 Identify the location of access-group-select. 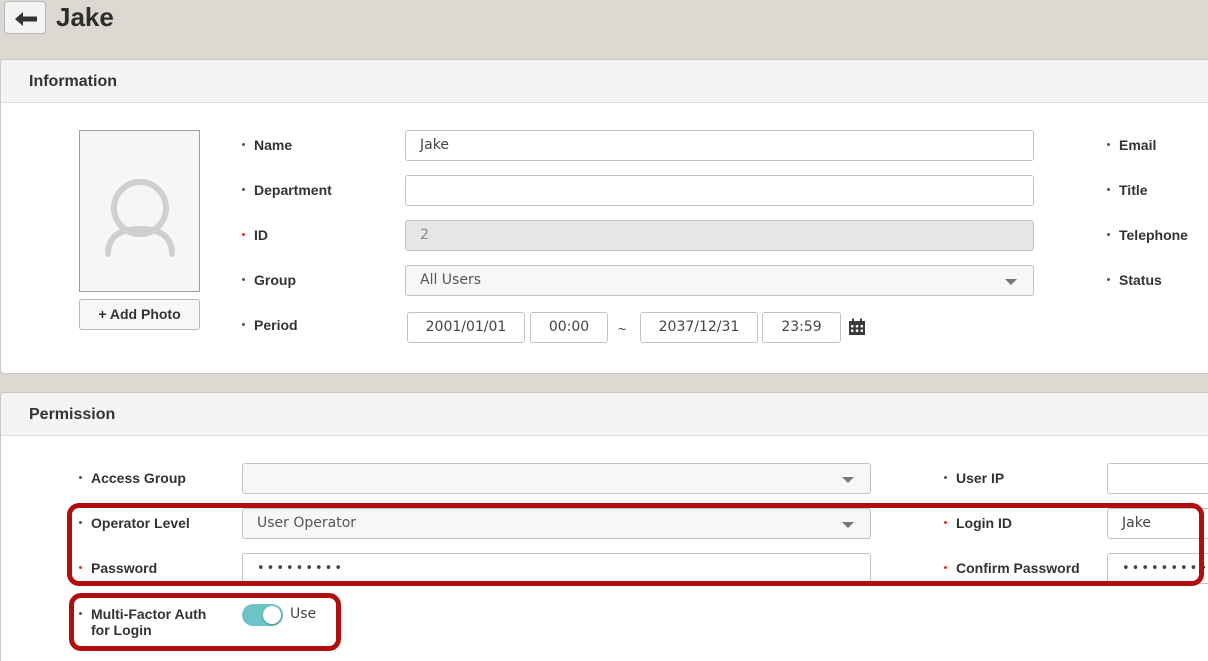
(556, 478).